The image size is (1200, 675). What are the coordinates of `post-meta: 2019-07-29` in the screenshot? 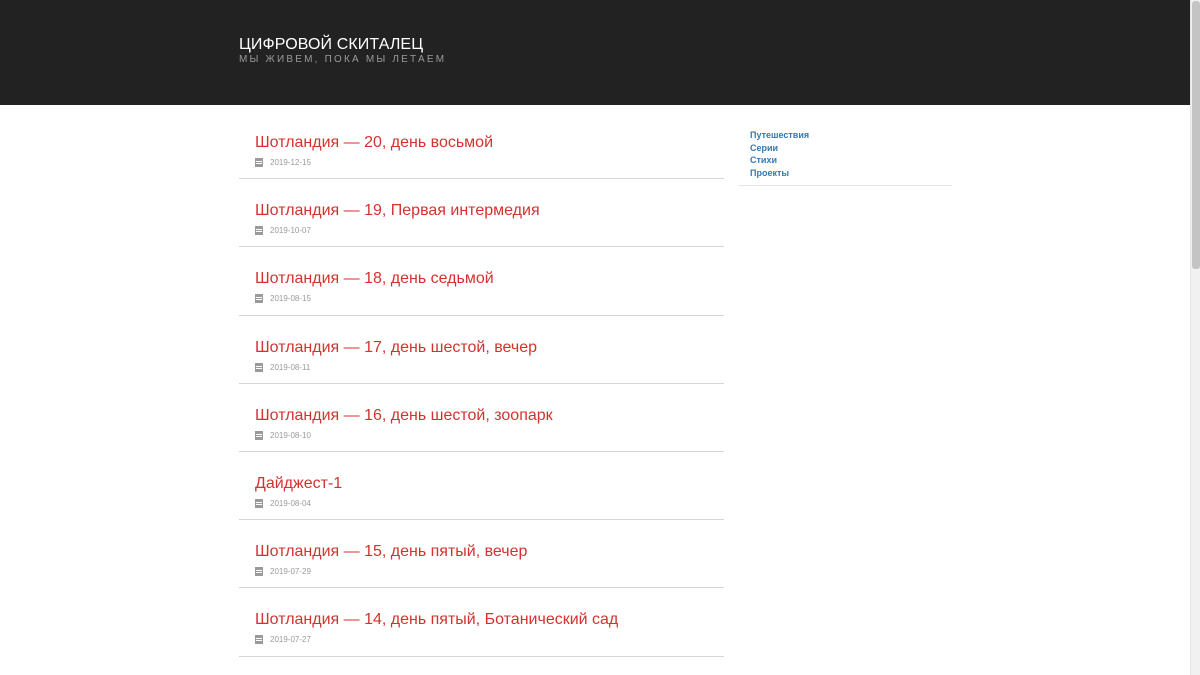 It's located at (283, 572).